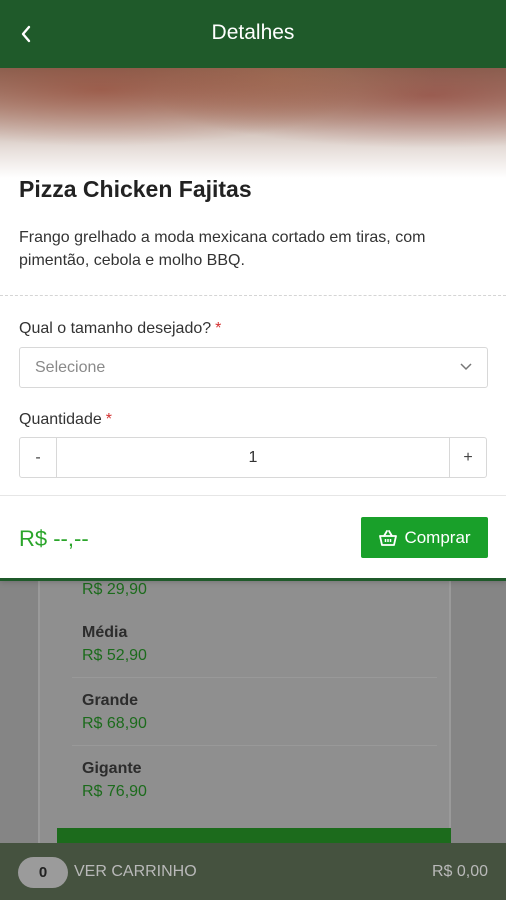 The width and height of the screenshot is (506, 900). I want to click on background-first-price: R$ 29,90, so click(114, 589).